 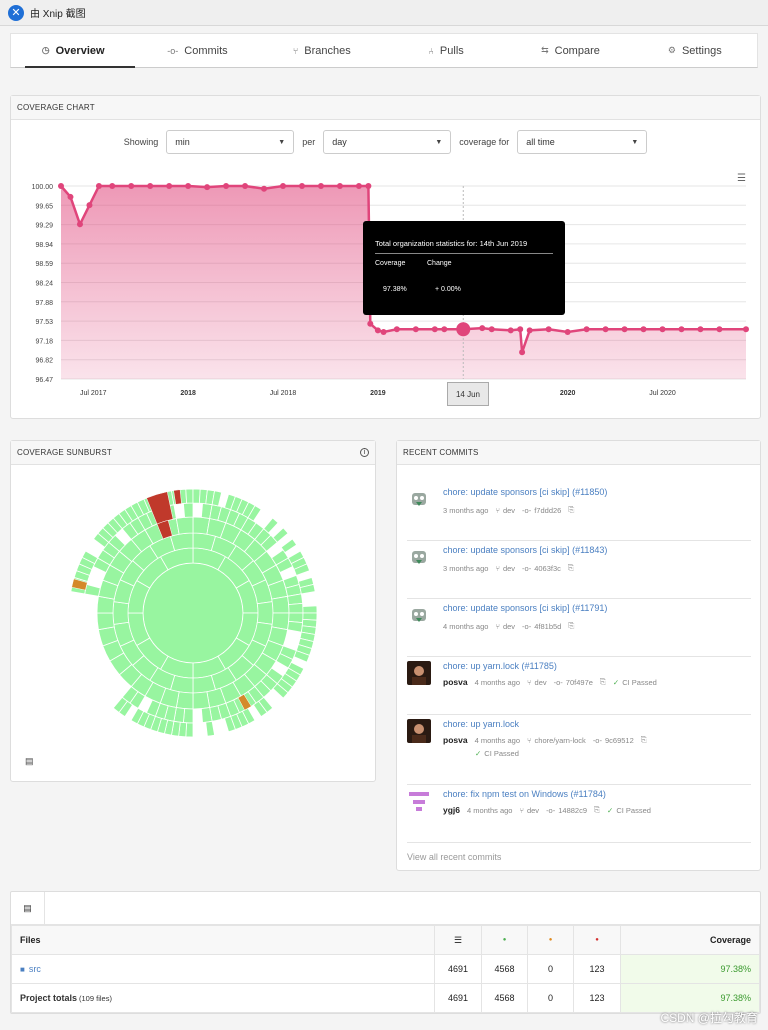 What do you see at coordinates (526, 626) in the screenshot?
I see `commit-icon: -o-` at bounding box center [526, 626].